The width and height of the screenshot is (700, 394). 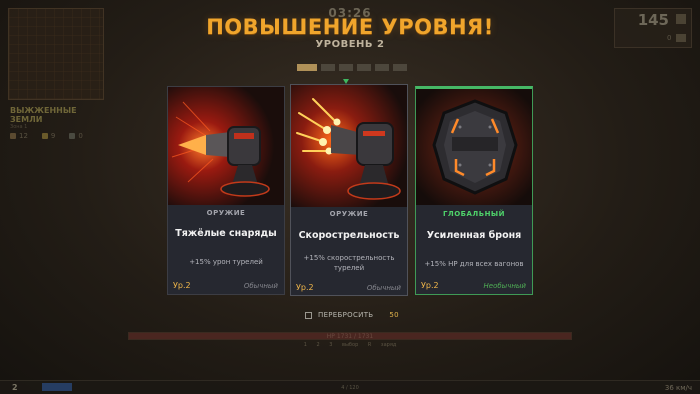 I want to click on reroll-checkbox-icon, so click(x=308, y=315).